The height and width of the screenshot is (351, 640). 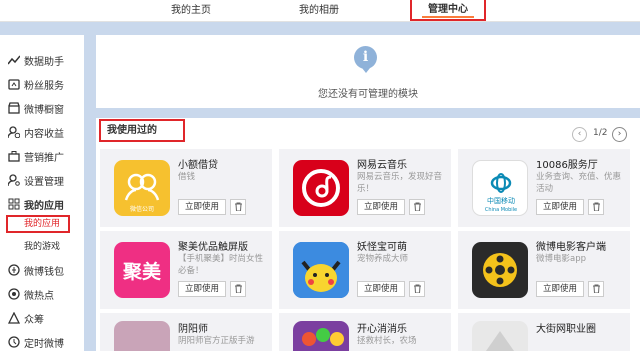 I want to click on app-desc: 微博电影app, so click(x=561, y=259).